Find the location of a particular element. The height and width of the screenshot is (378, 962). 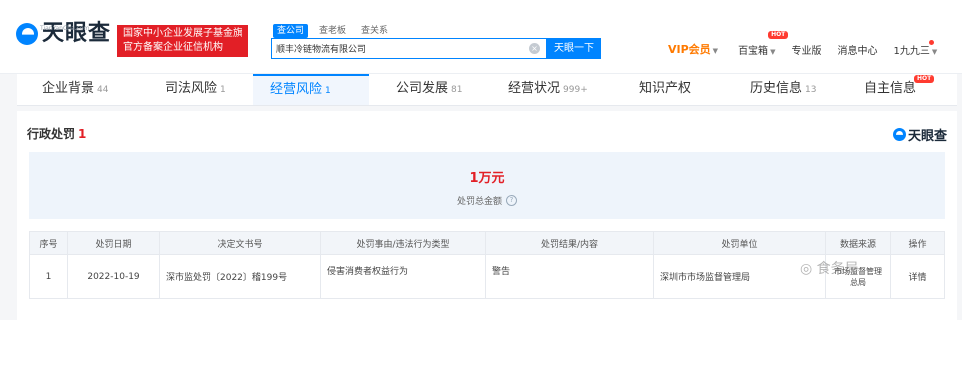

tab-label: 自主信息 is located at coordinates (890, 88).